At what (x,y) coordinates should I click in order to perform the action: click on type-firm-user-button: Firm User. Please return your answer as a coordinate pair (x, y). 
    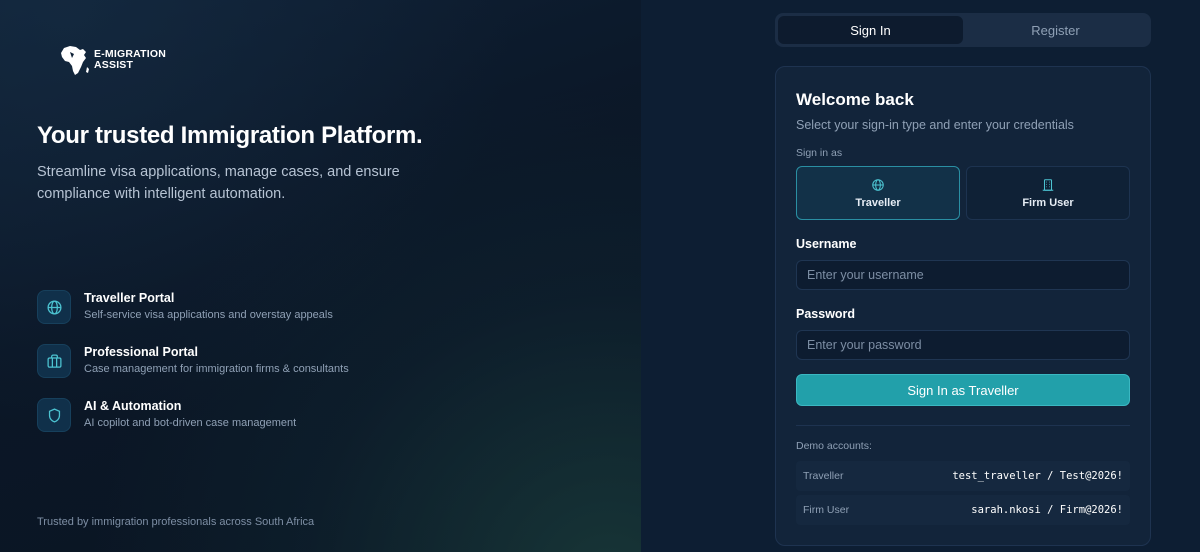
    Looking at the image, I should click on (1048, 193).